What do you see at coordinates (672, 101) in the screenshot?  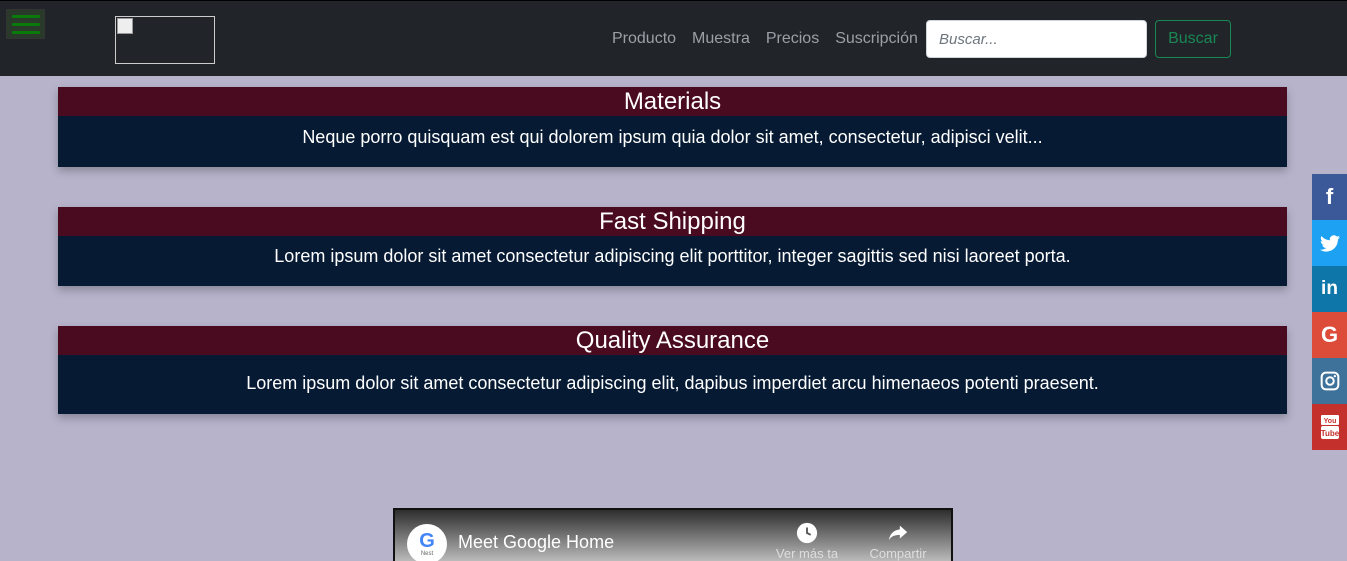 I see `feature-title: Materials` at bounding box center [672, 101].